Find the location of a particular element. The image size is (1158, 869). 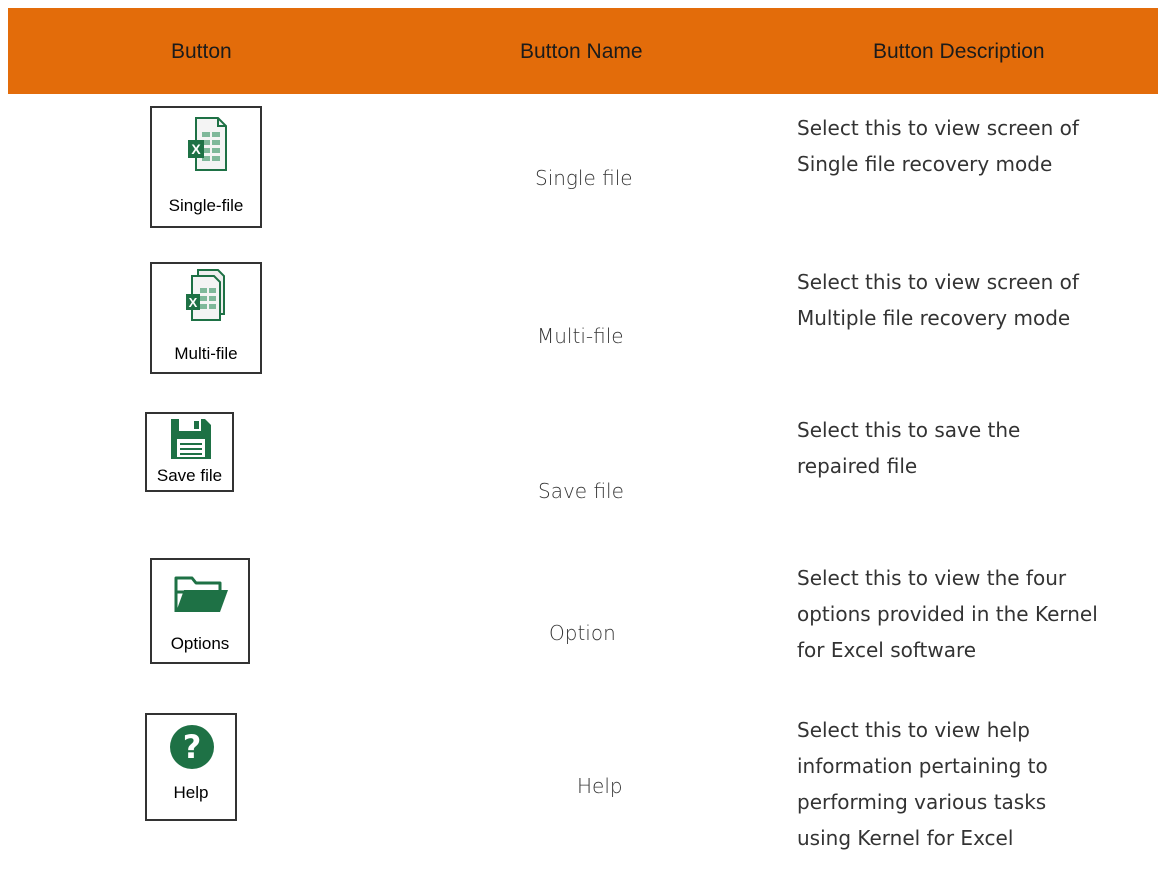

button-name-help: Help is located at coordinates (600, 786).